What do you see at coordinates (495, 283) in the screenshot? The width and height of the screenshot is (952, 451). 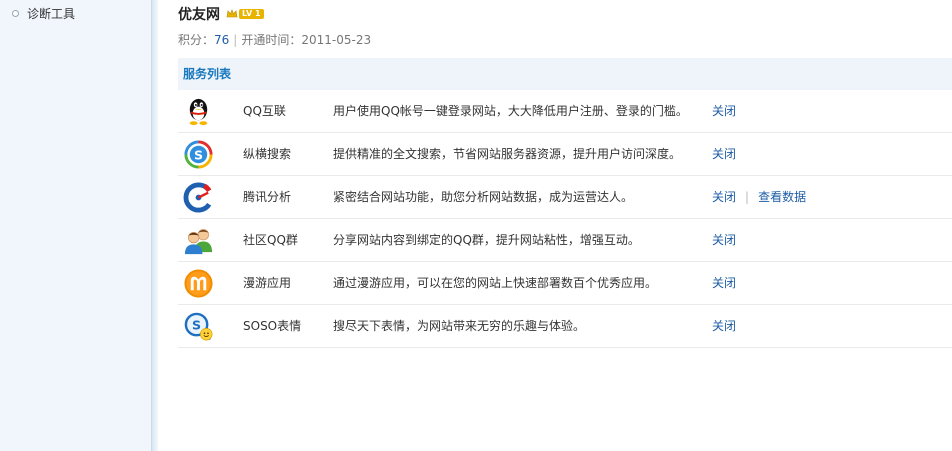 I see `service-description: 通过漫游应用，可以在您的网站上快速部署数百个优秀应用。` at bounding box center [495, 283].